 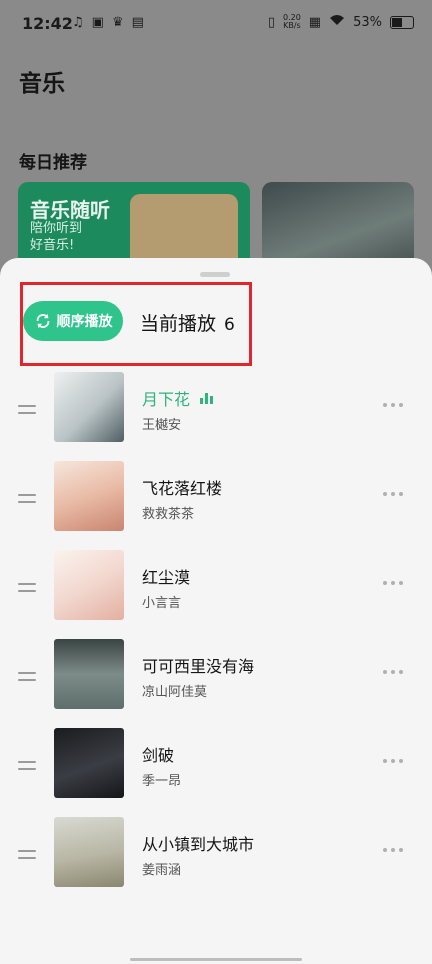 I want to click on artist-name: 姜雨涵, so click(x=162, y=870).